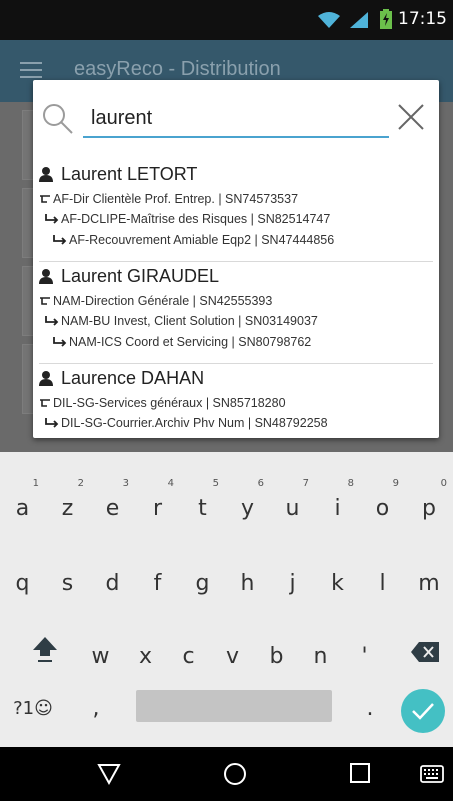 The image size is (453, 801). I want to click on key-o: 9o, so click(382, 504).